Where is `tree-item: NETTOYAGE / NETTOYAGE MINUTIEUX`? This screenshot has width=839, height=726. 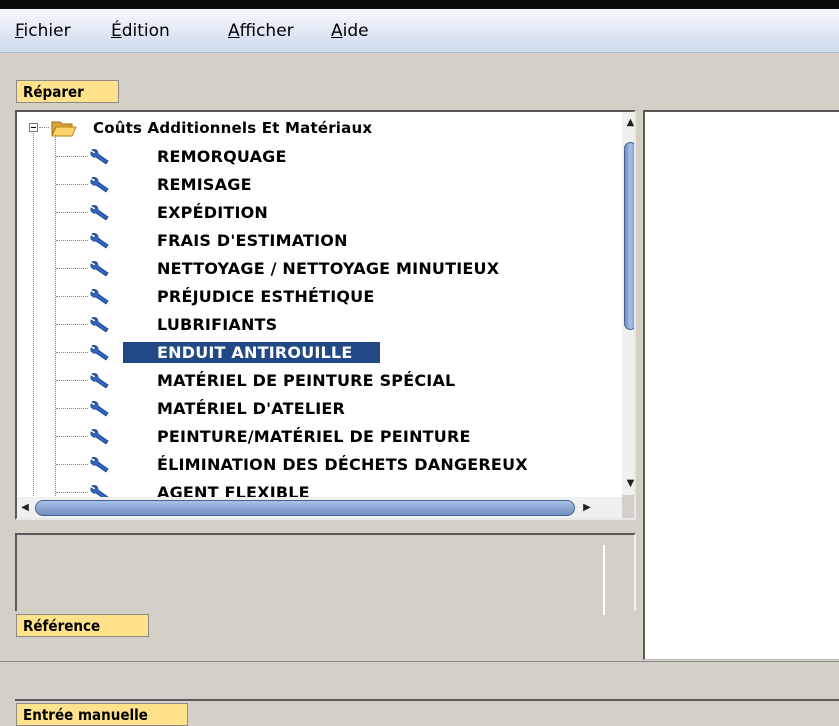
tree-item: NETTOYAGE / NETTOYAGE MINUTIEUX is located at coordinates (317, 269).